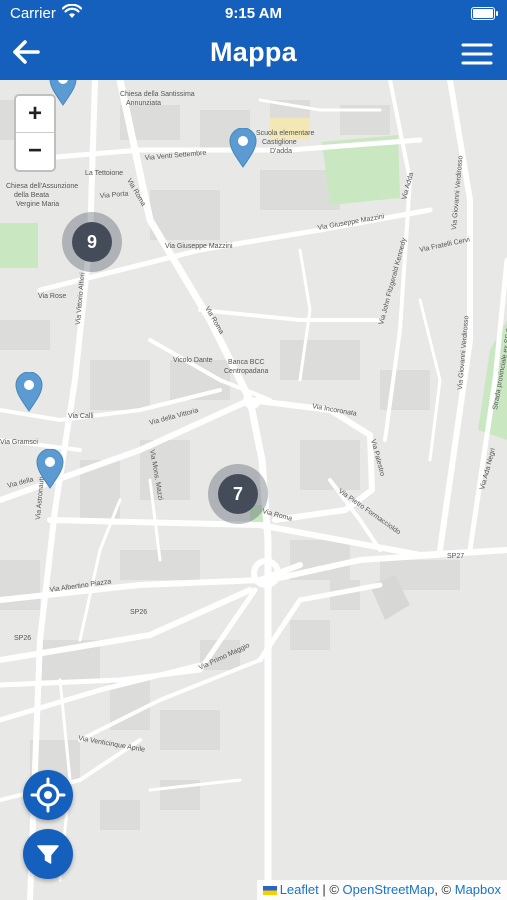  Describe the element at coordinates (35, 151) in the screenshot. I see `zoom-out-button: −` at that location.